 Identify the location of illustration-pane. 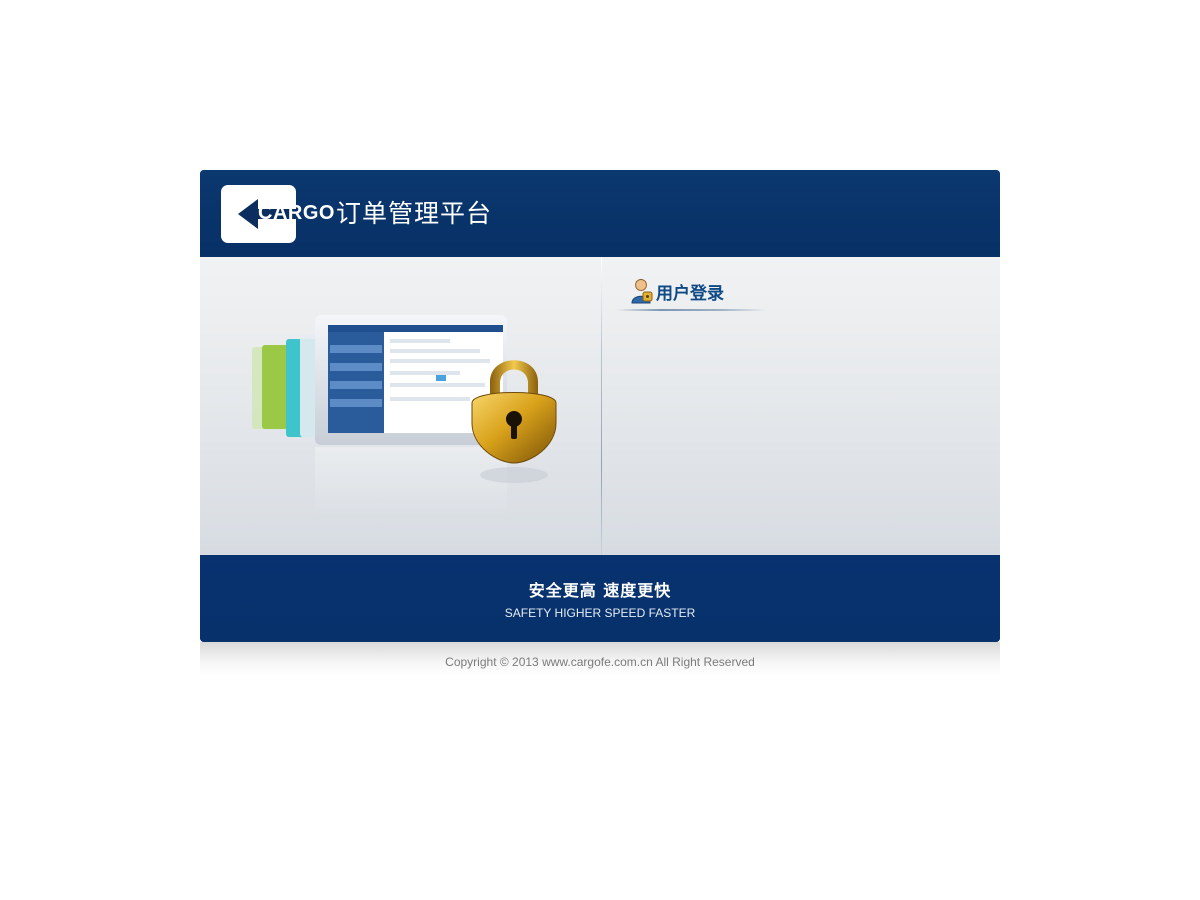
(400, 406).